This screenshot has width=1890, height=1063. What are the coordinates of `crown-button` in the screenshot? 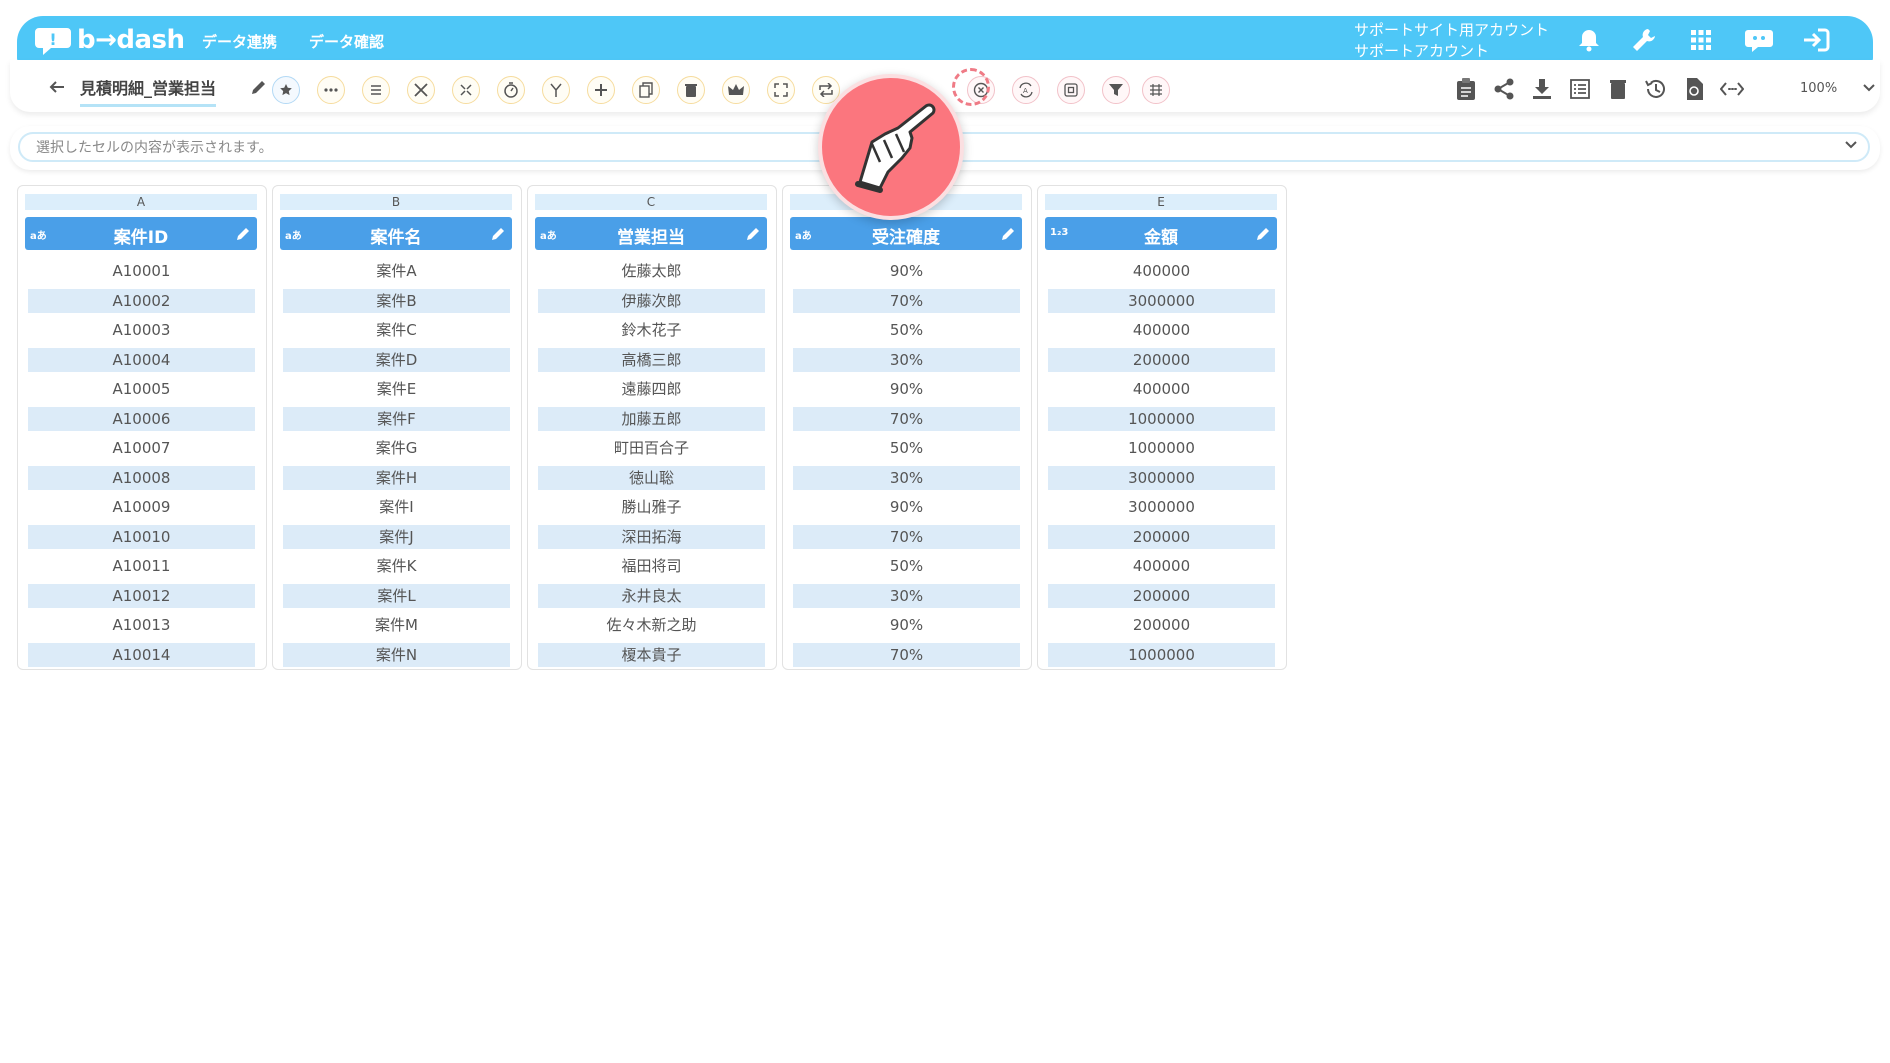 It's located at (736, 90).